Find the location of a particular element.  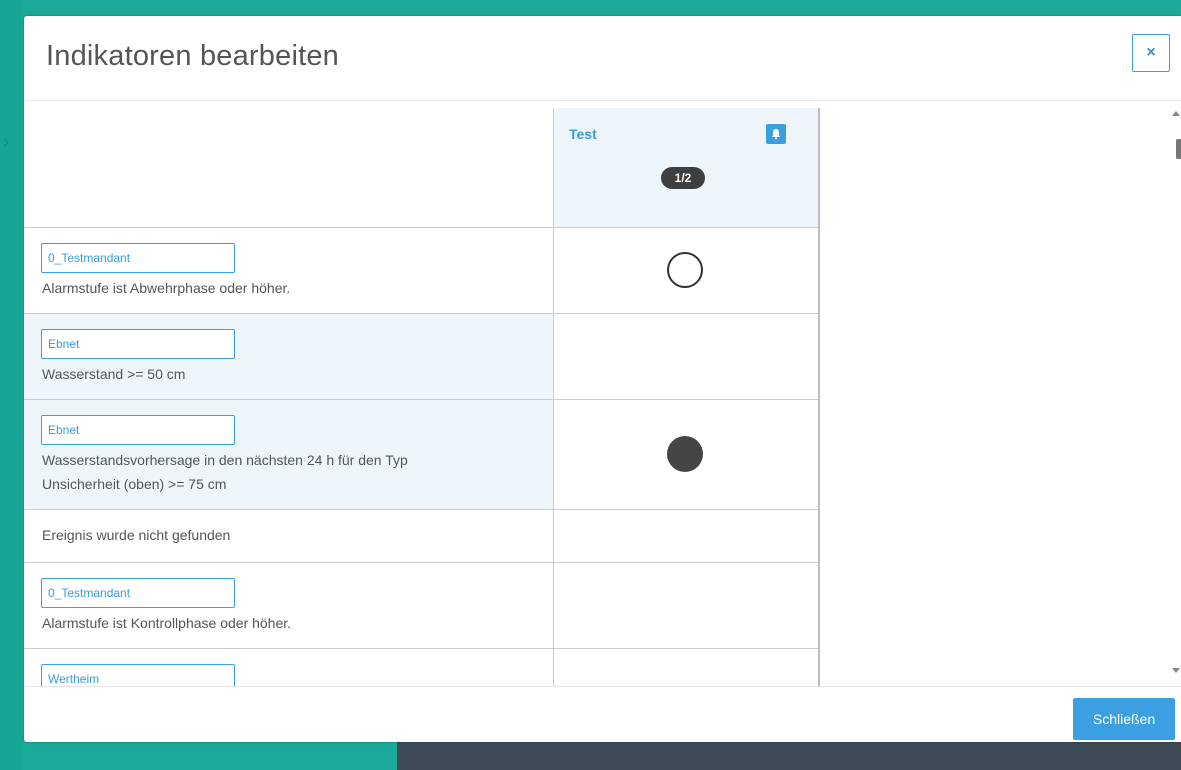

column-divider is located at coordinates (553, 397).